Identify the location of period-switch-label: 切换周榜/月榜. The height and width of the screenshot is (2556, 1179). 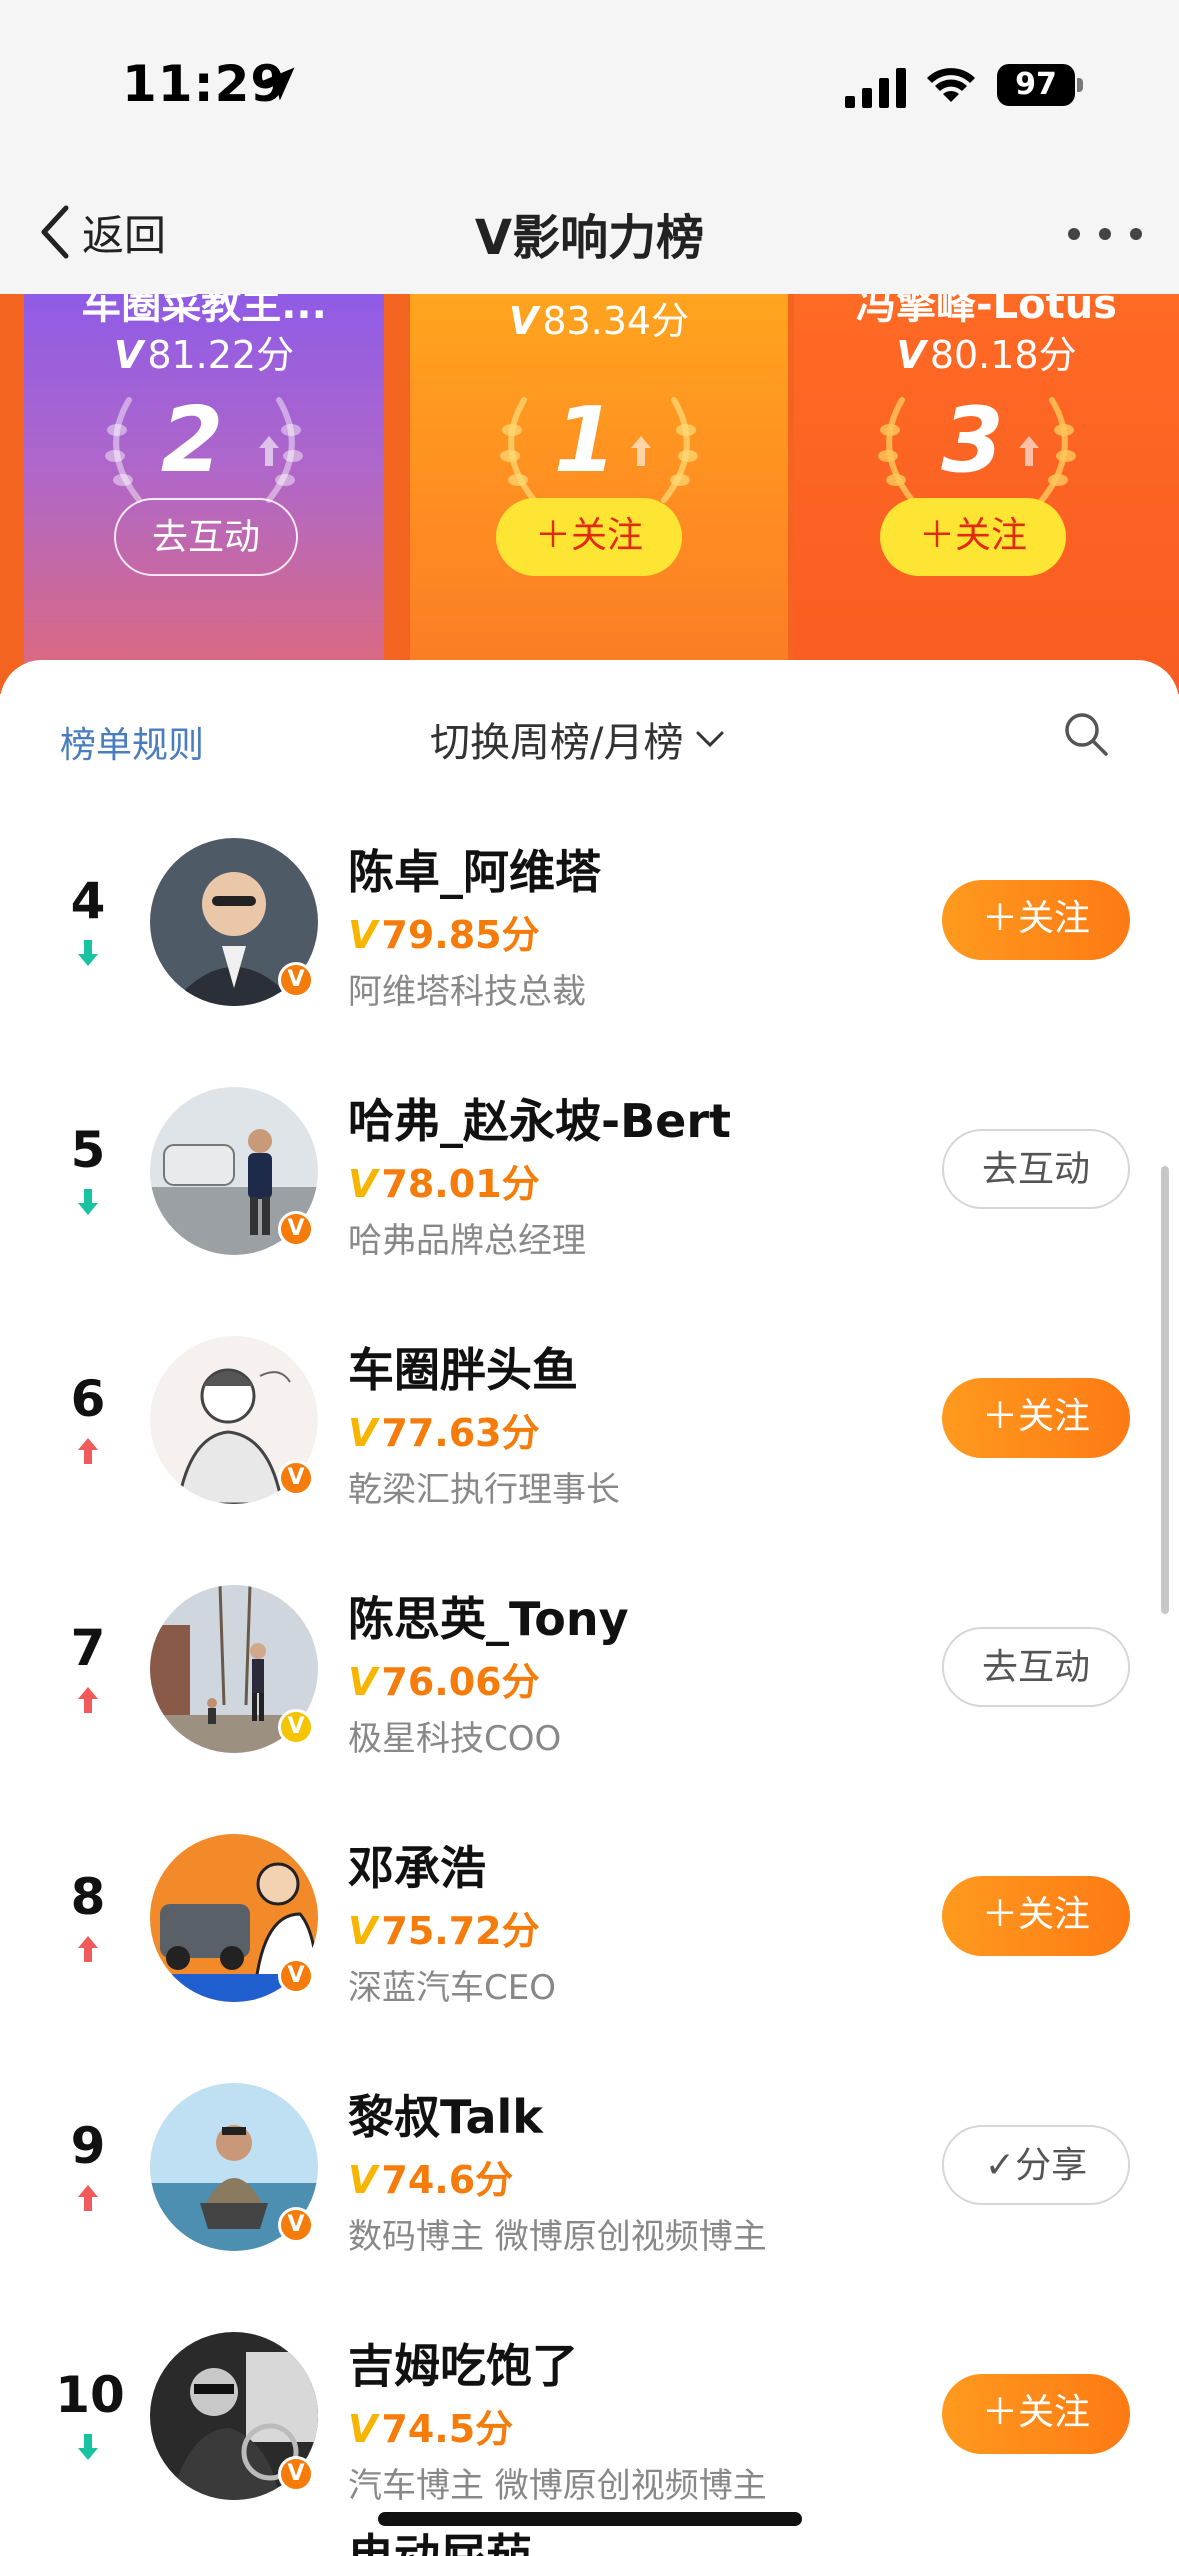
(557, 743).